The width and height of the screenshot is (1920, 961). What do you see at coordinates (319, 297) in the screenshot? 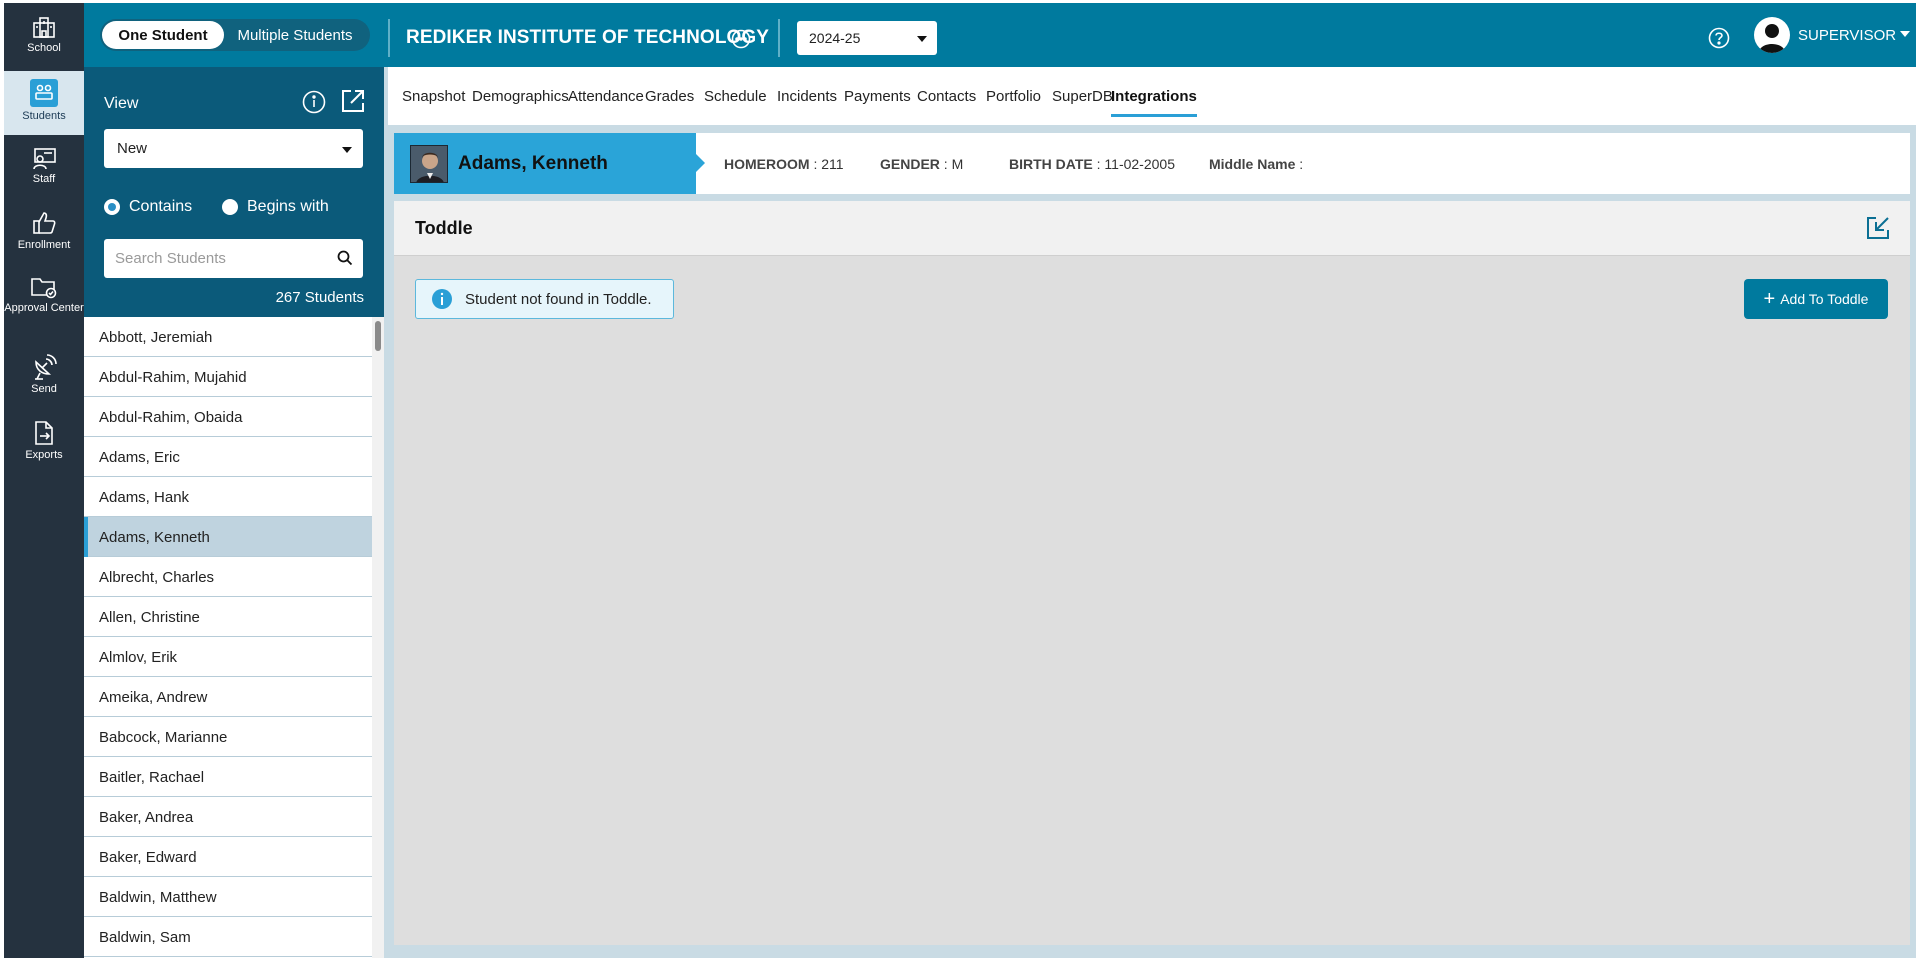
I see `student-count: 267 Students` at bounding box center [319, 297].